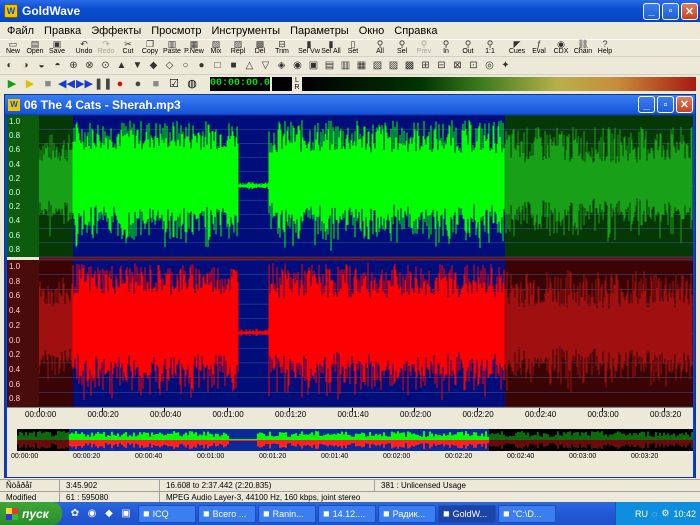 This screenshot has height=525, width=700. I want to click on effect-icon-8: ▲, so click(121, 65).